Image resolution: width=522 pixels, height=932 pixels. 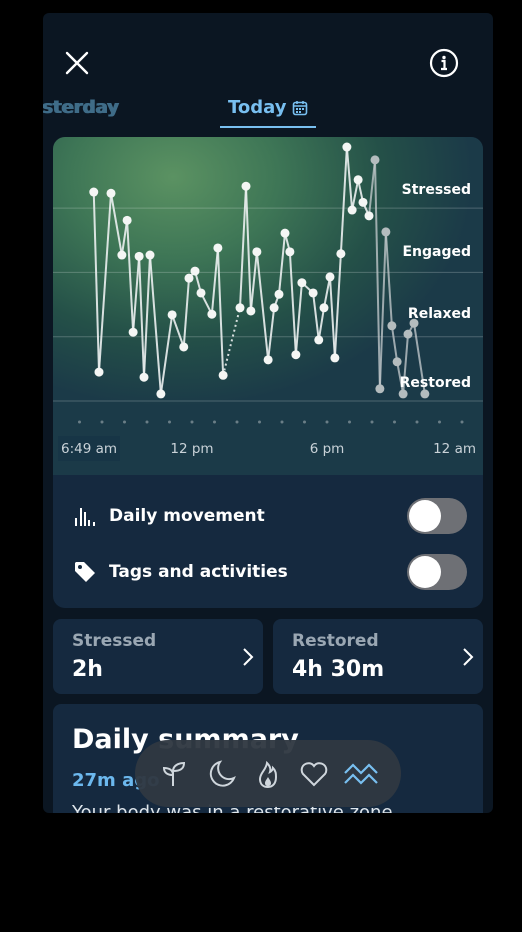 What do you see at coordinates (436, 252) in the screenshot?
I see `level-label-engaged: Engaged` at bounding box center [436, 252].